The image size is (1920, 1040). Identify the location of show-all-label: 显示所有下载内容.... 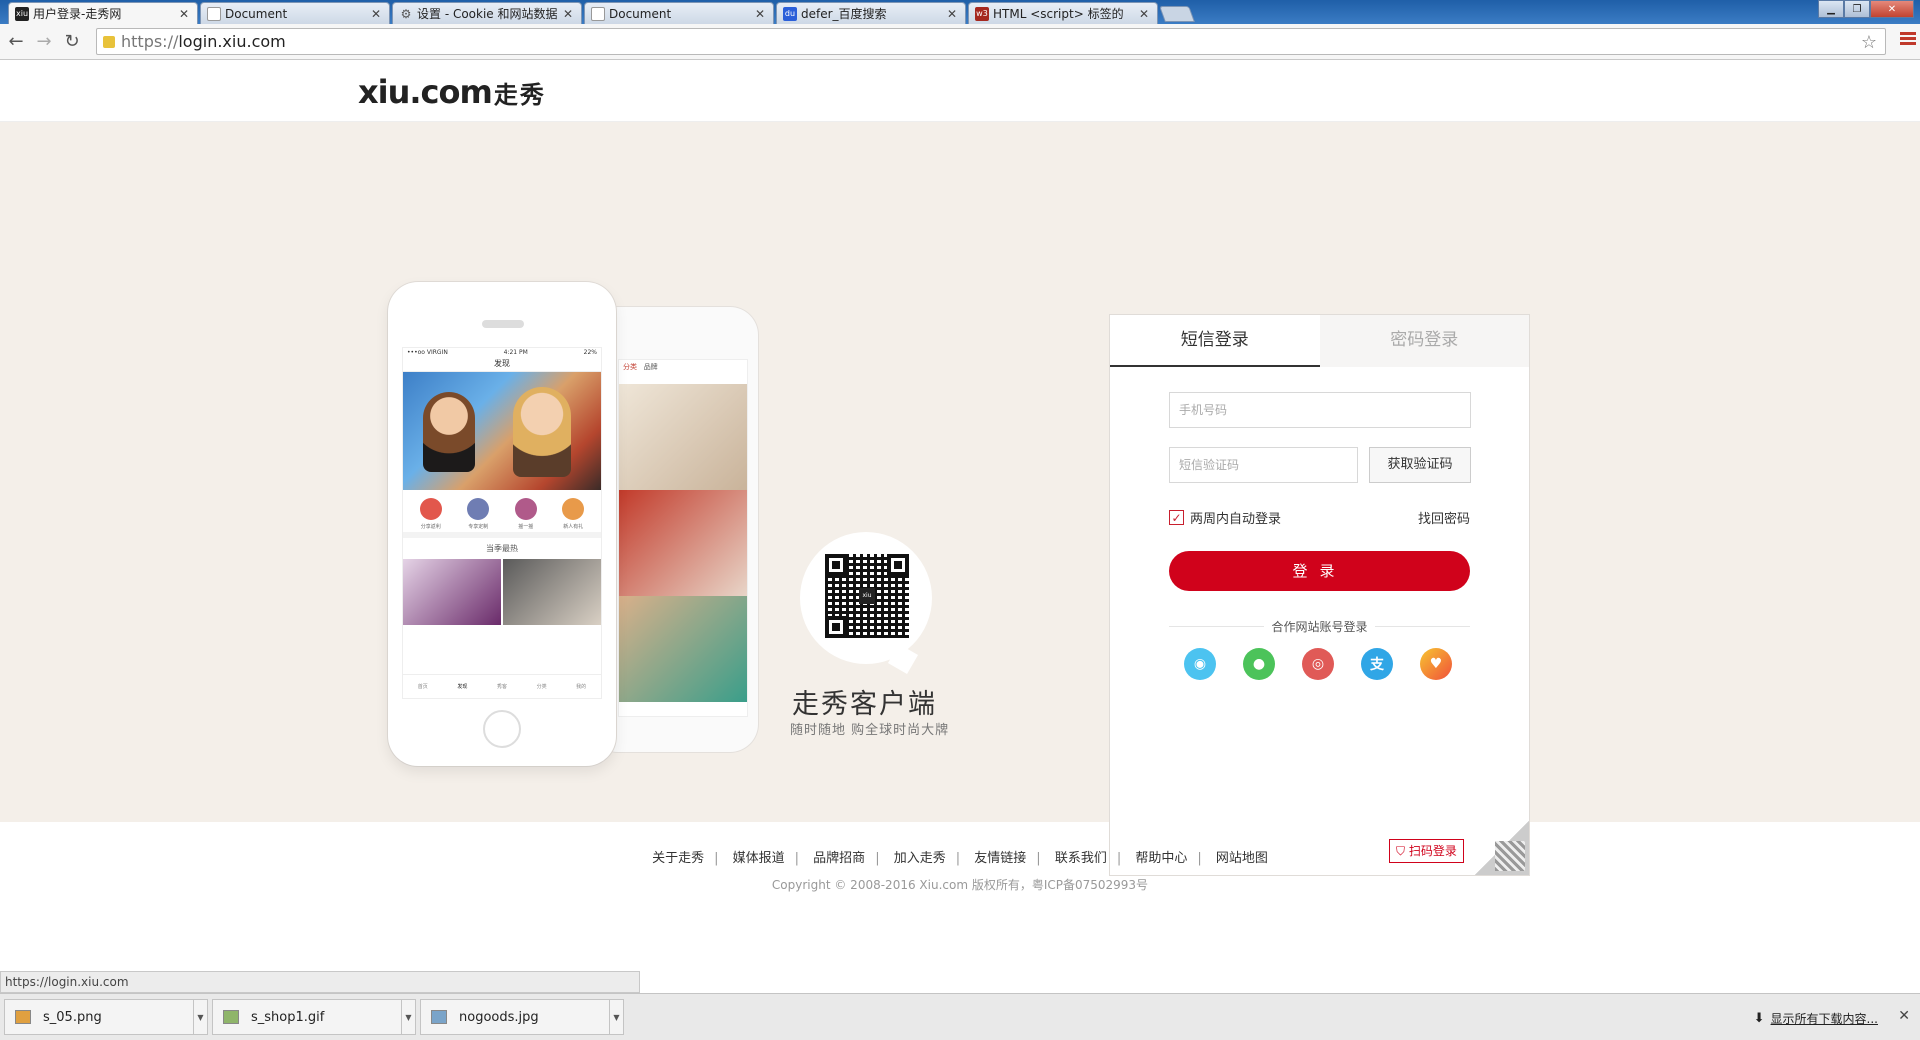
(1824, 1019).